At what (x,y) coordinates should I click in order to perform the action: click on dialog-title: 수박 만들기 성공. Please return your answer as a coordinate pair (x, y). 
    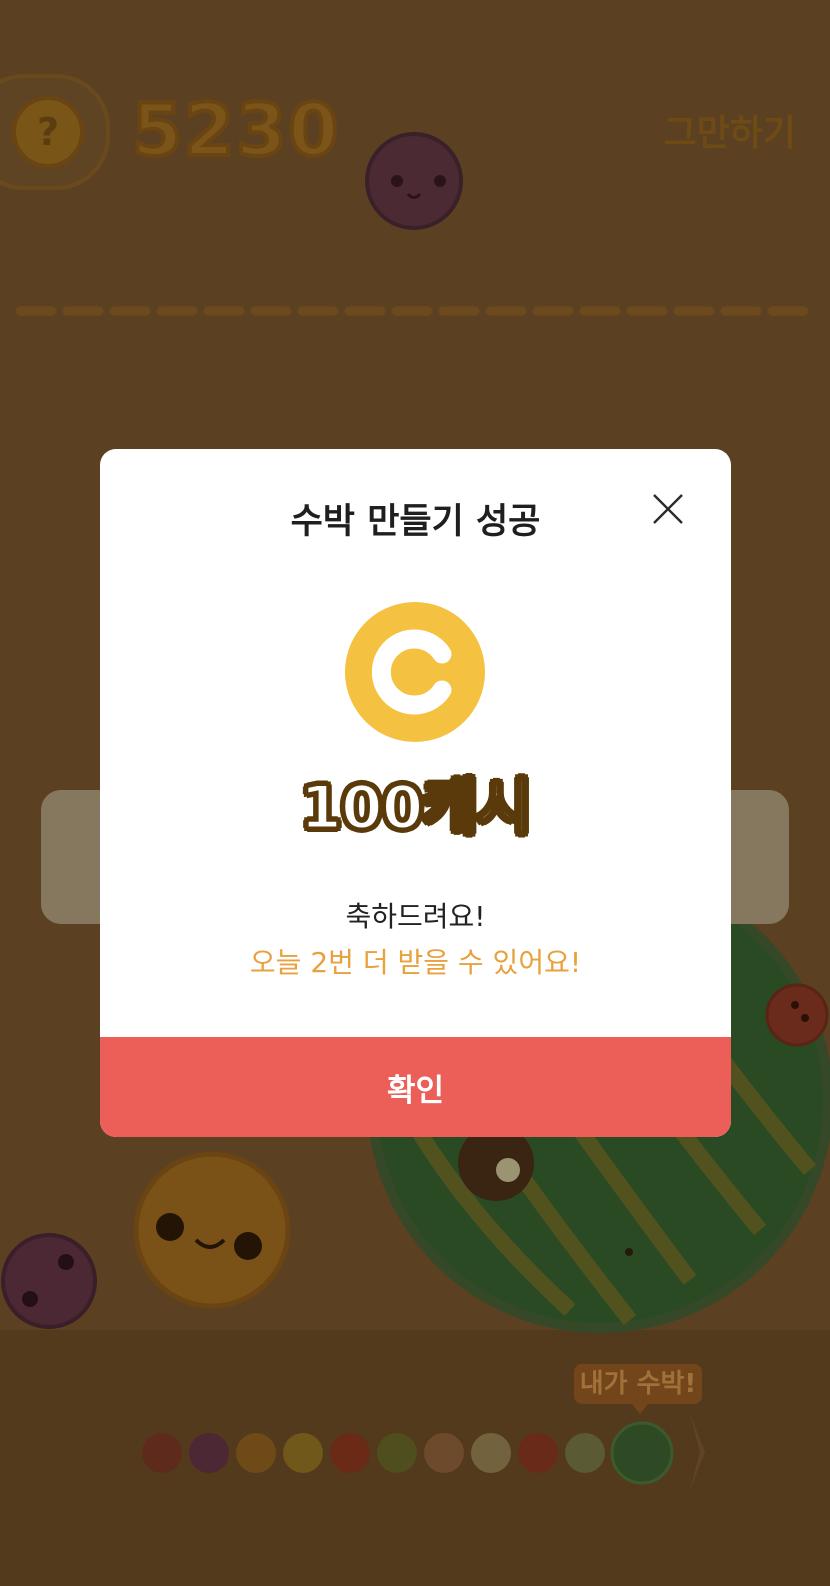
    Looking at the image, I should click on (415, 522).